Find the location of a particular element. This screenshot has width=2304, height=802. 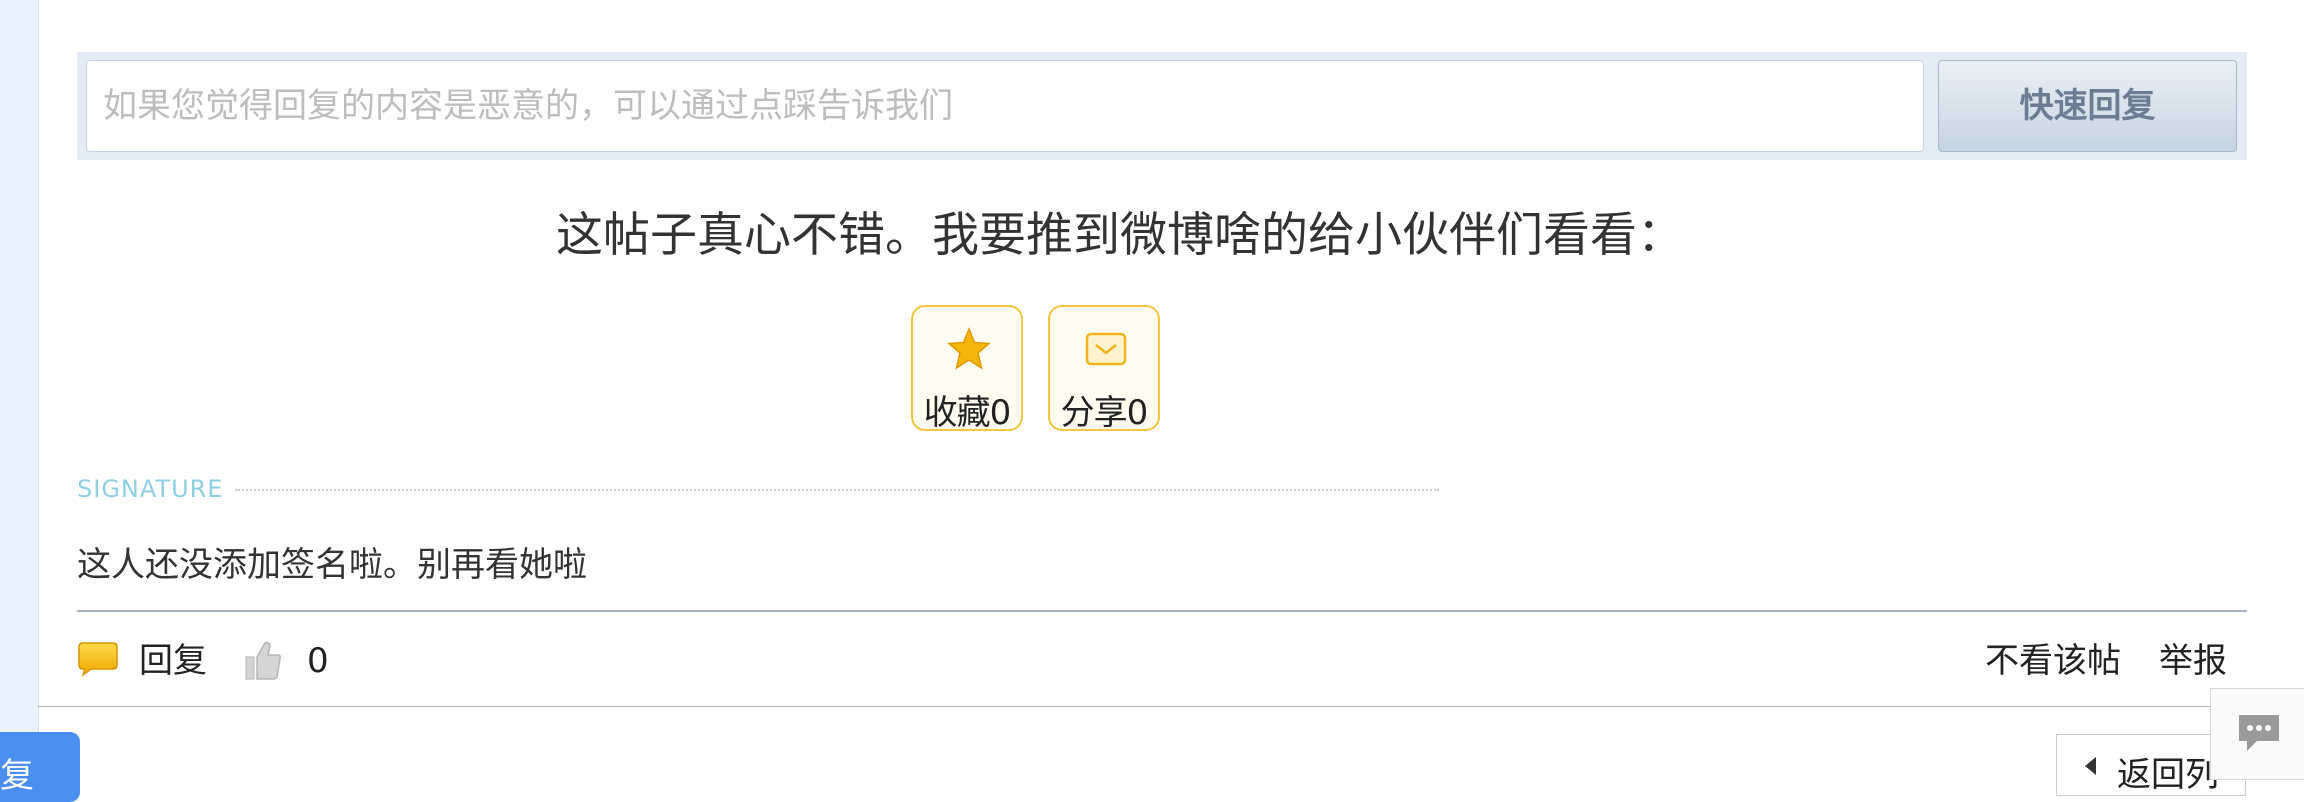

speech-bubble-icon is located at coordinates (98, 659).